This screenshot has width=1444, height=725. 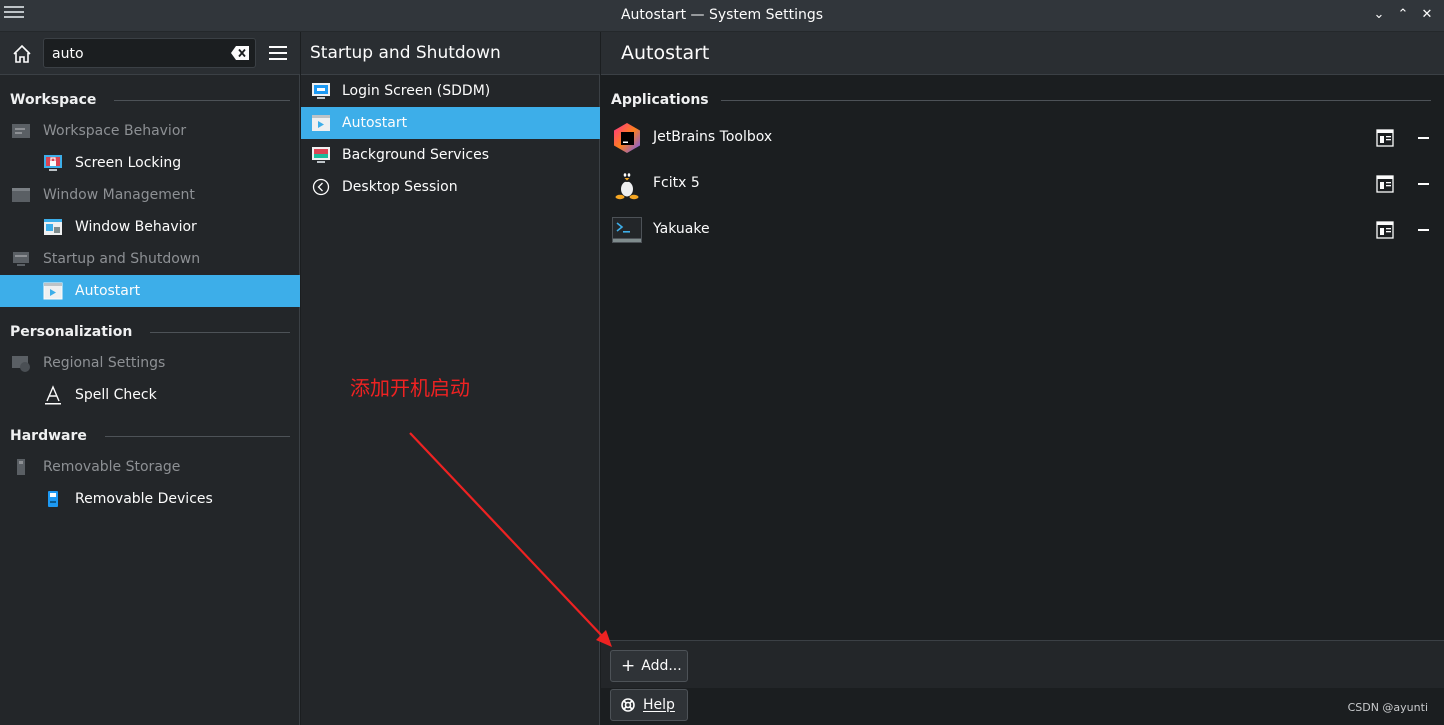 What do you see at coordinates (1022, 706) in the screenshot?
I see `help-bar: Help CSDN @ayunti` at bounding box center [1022, 706].